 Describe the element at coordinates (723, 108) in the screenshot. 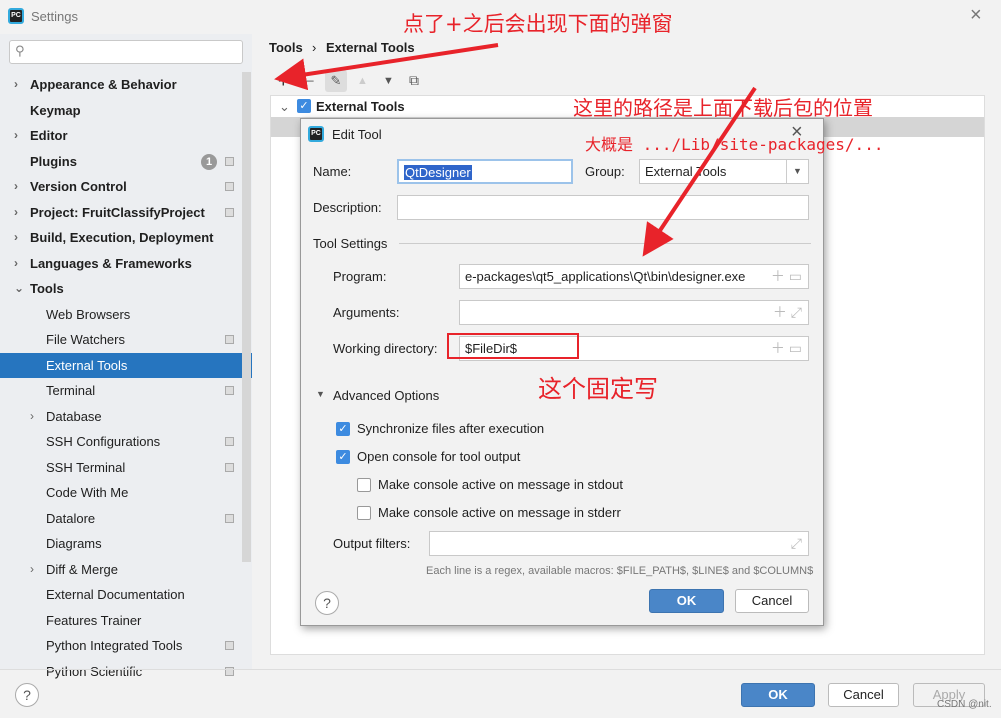

I see `annotation-path: 这里的路径是上面下载后包的位置` at that location.